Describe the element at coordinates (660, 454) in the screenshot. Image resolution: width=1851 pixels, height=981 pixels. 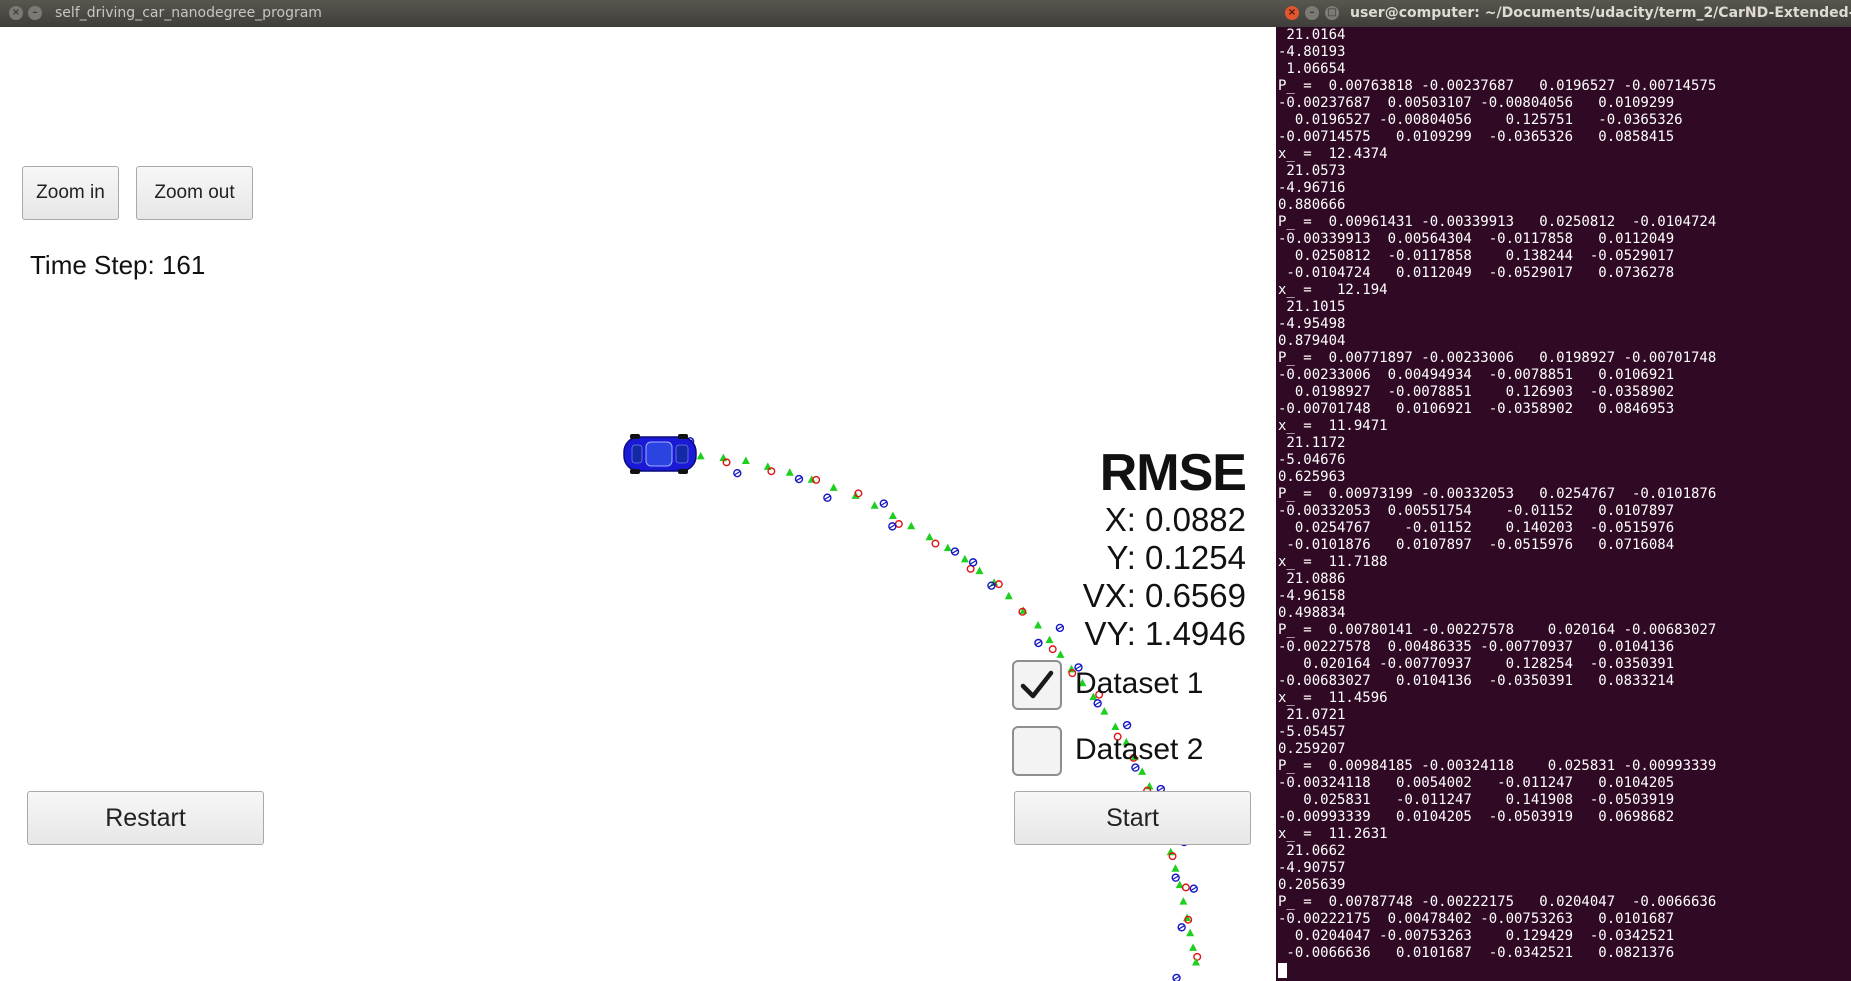
I see `car-icon` at that location.